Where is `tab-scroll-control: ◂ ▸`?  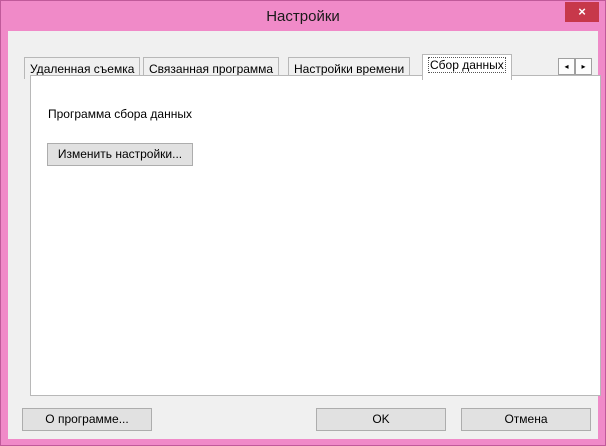 tab-scroll-control: ◂ ▸ is located at coordinates (576, 67).